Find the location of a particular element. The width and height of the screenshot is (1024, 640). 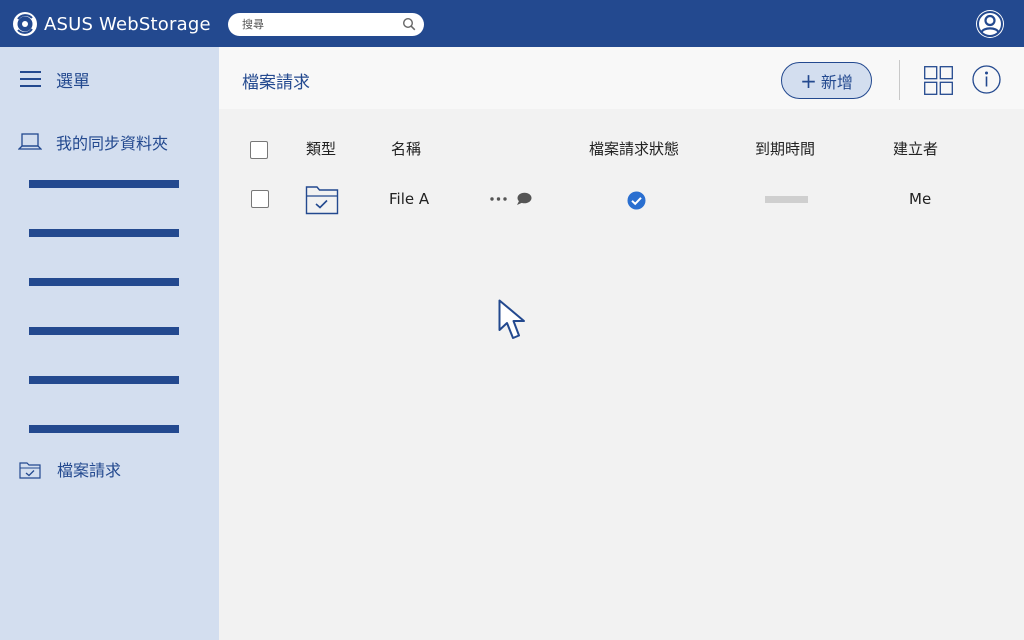

info-icon is located at coordinates (986, 79).